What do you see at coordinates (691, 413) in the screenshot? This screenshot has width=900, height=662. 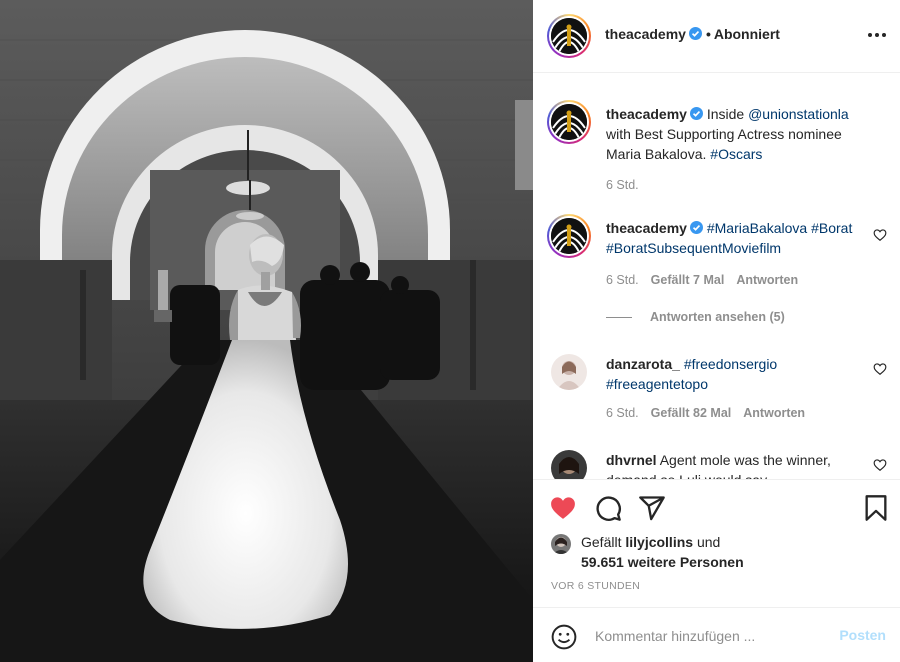 I see `comment-likes: Gefällt 82 Mal` at bounding box center [691, 413].